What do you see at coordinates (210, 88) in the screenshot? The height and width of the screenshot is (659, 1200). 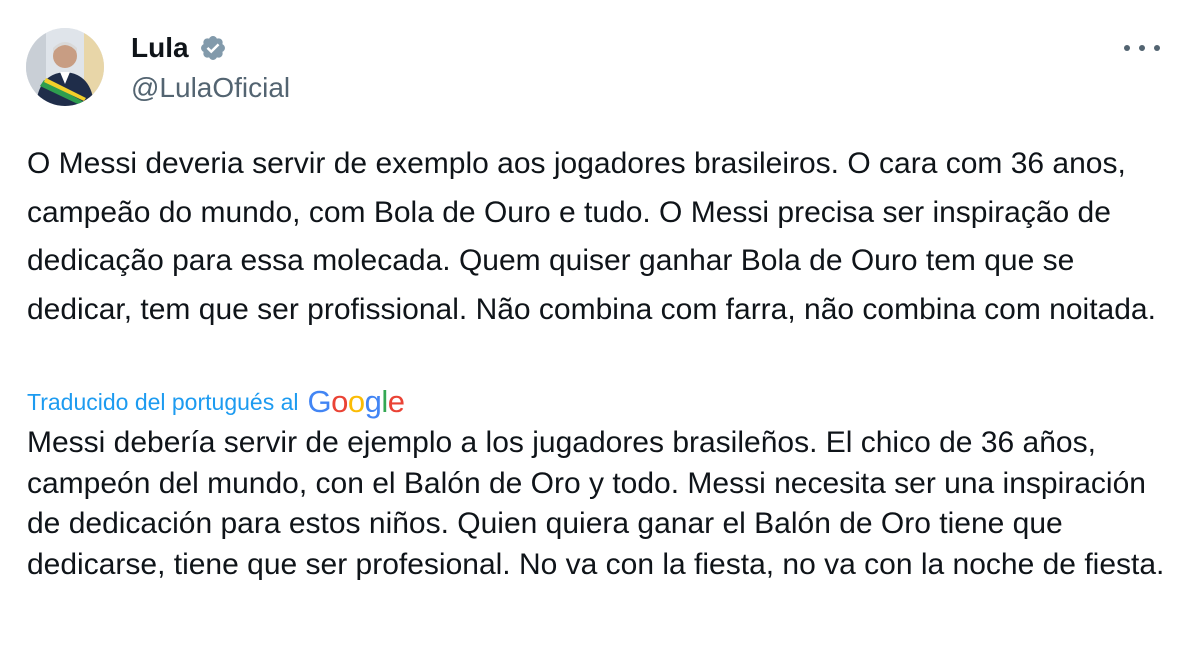 I see `user-handle: @LulaOficial` at bounding box center [210, 88].